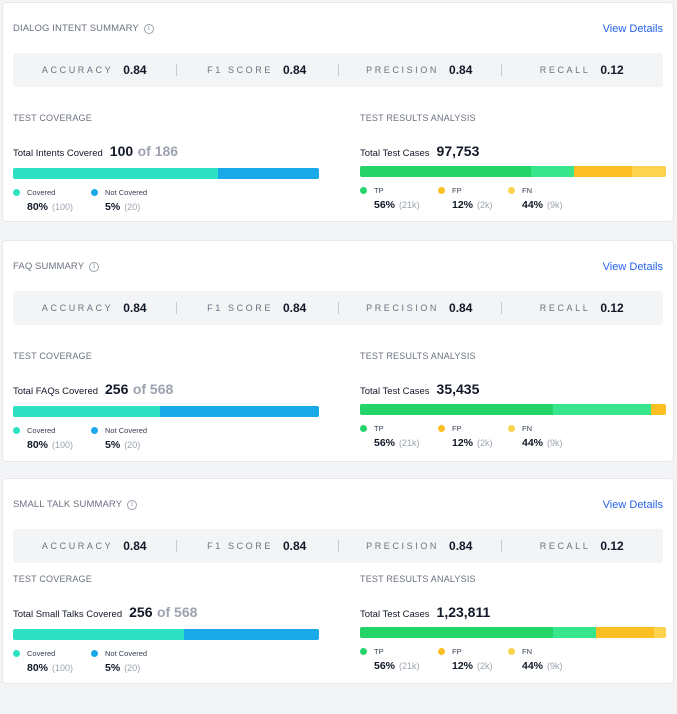  Describe the element at coordinates (116, 173) in the screenshot. I see `covered-segment` at that location.